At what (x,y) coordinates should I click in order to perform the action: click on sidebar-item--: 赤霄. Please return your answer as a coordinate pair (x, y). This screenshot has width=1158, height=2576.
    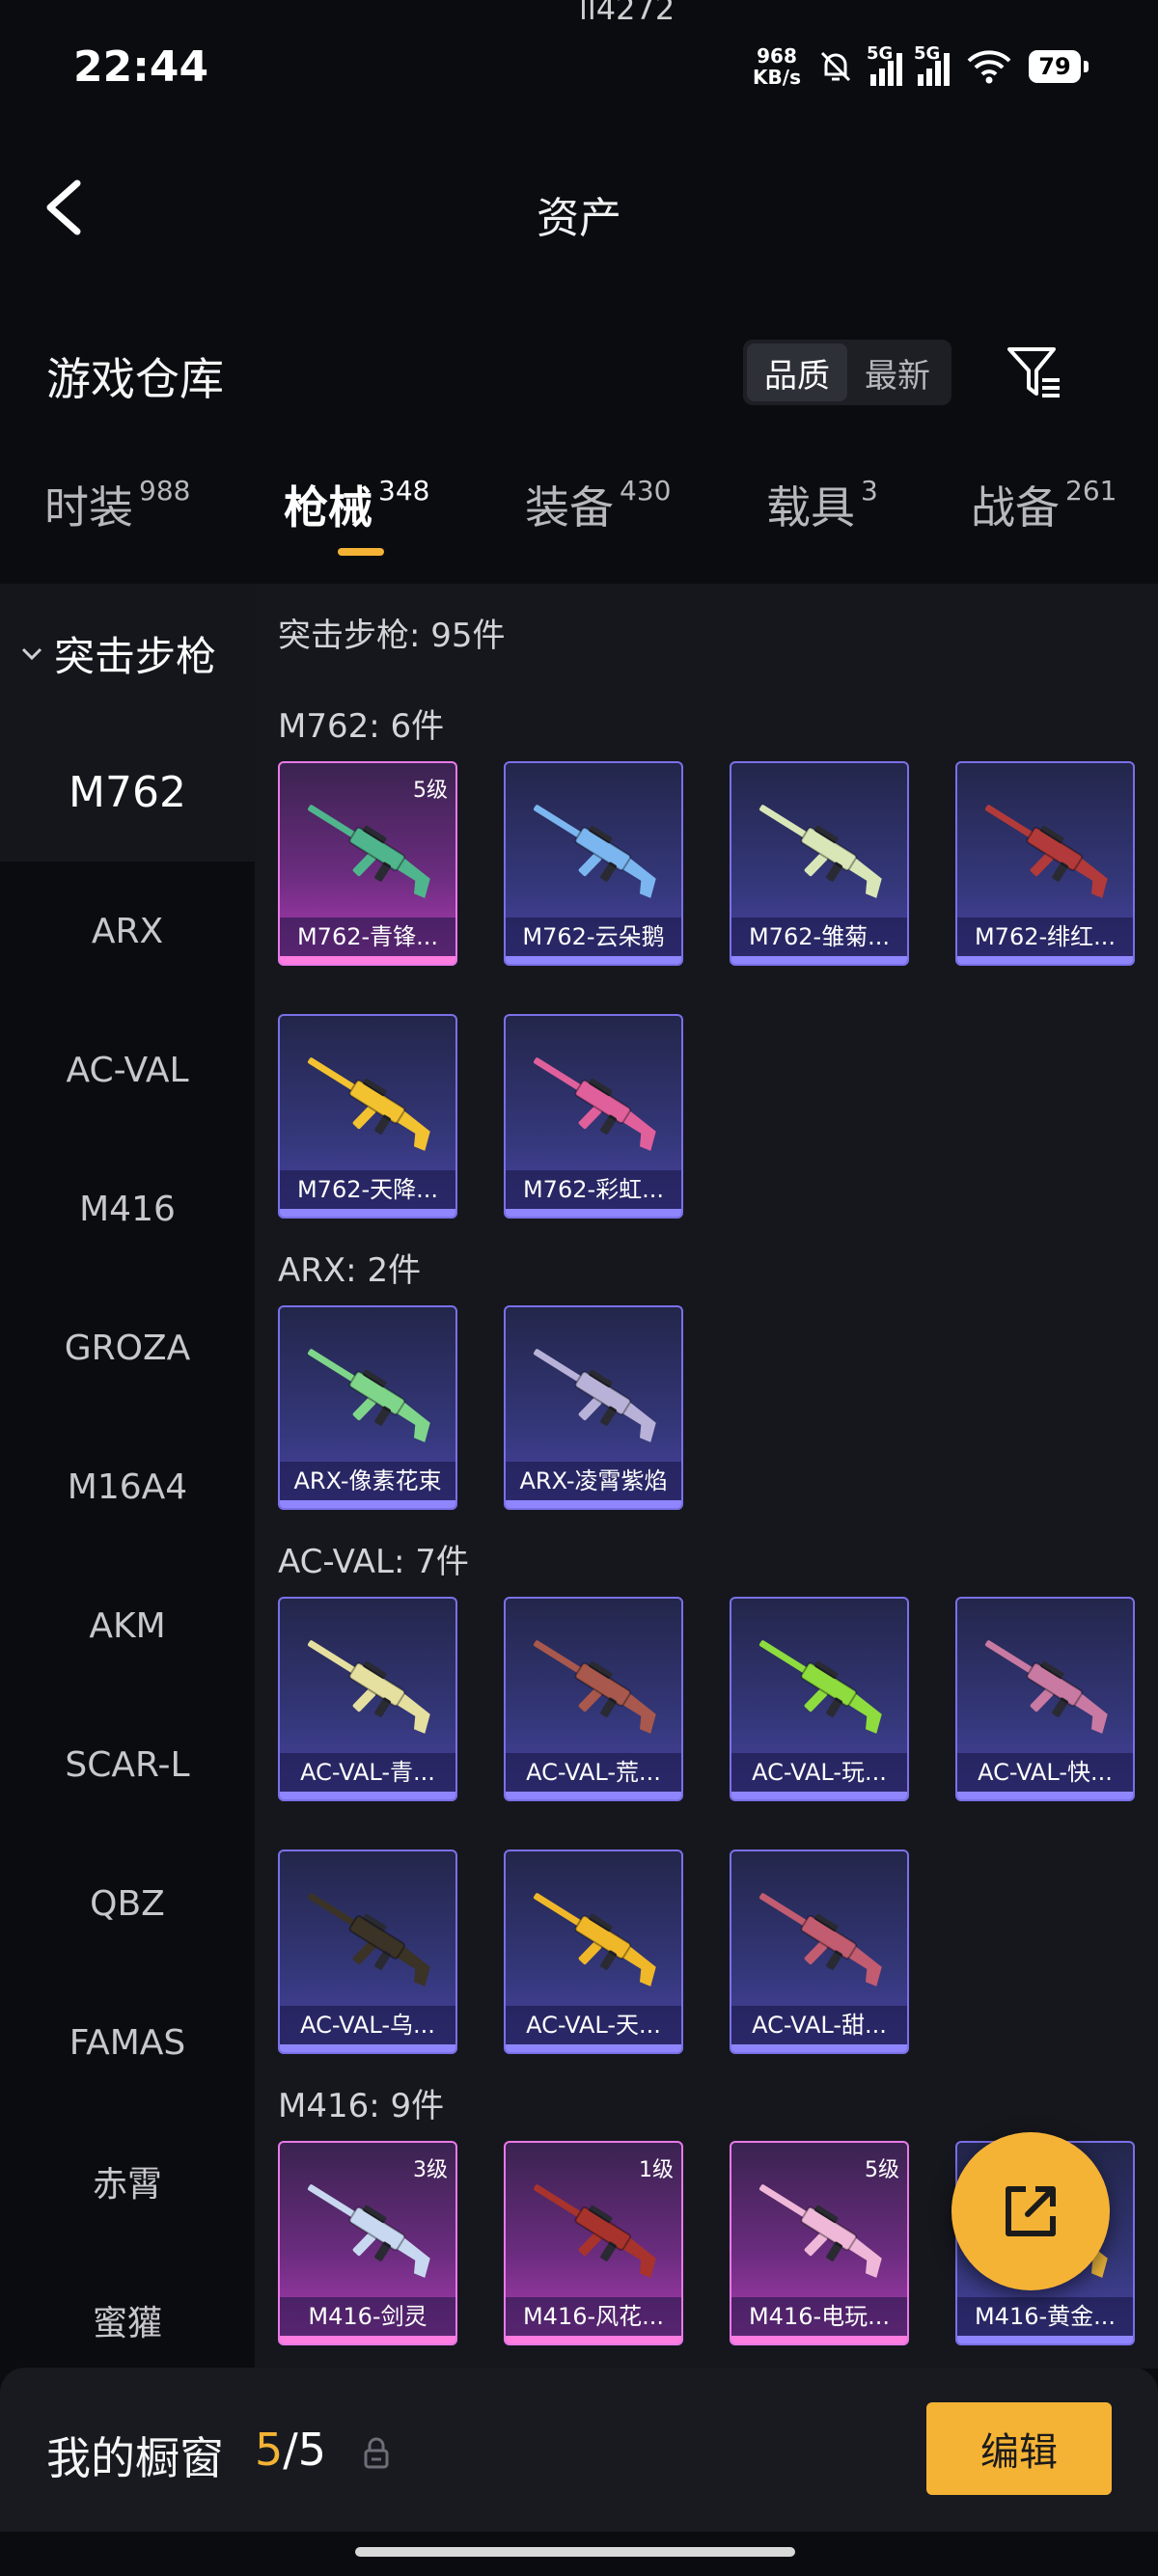
    Looking at the image, I should click on (127, 2181).